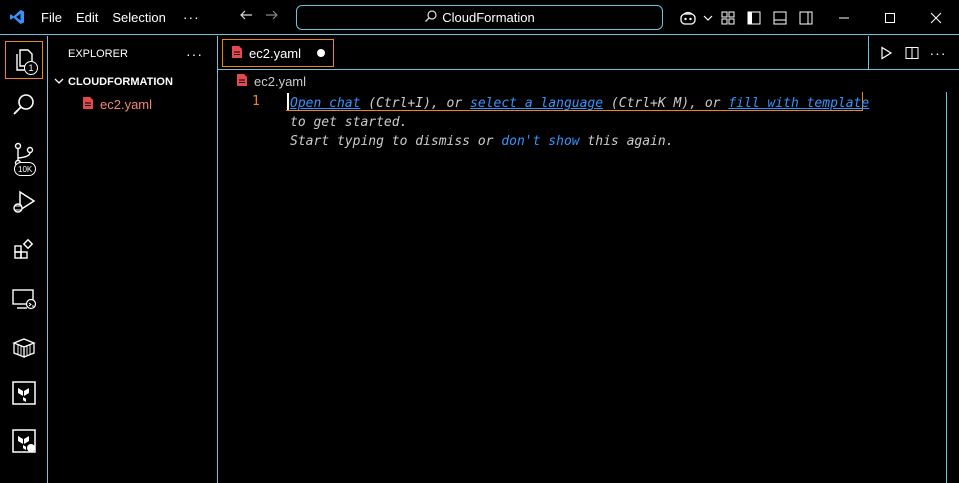 This screenshot has width=959, height=483. Describe the element at coordinates (798, 103) in the screenshot. I see `fill-template-link: fill with template` at that location.